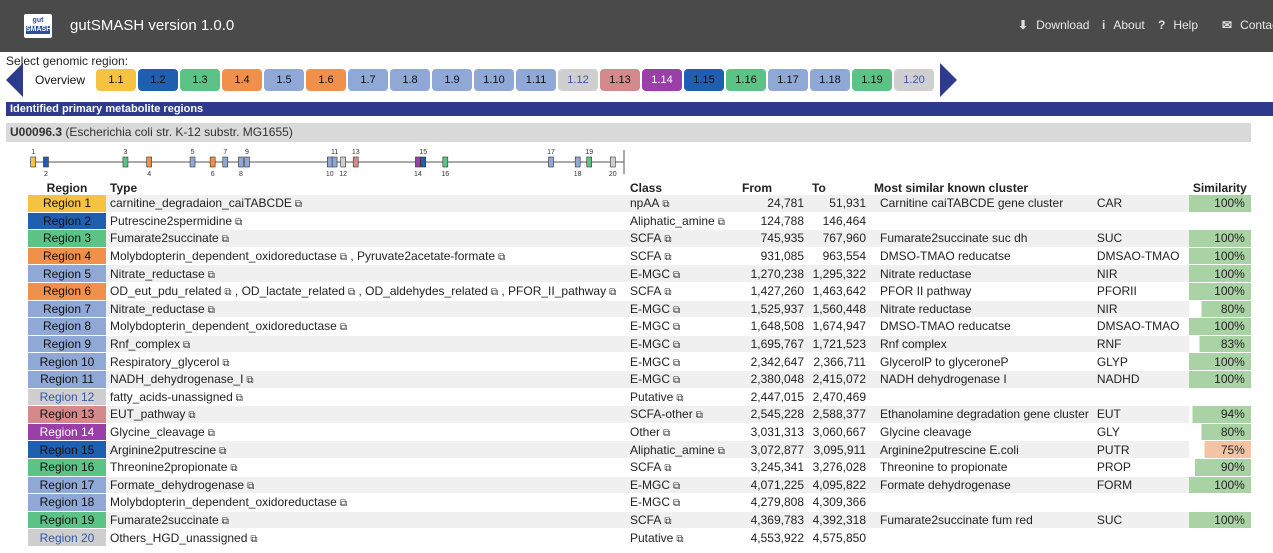 The width and height of the screenshot is (1273, 553). Describe the element at coordinates (67, 432) in the screenshot. I see `region-label: Region 14` at that location.